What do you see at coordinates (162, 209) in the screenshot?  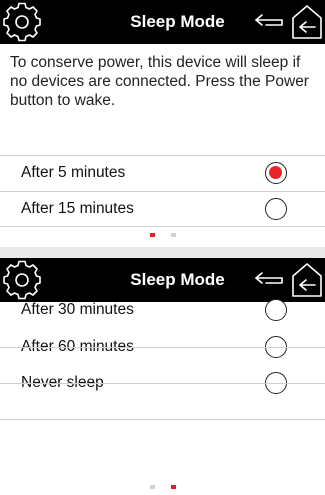 I see `option-after-15-minutes: After 15 minutes` at bounding box center [162, 209].